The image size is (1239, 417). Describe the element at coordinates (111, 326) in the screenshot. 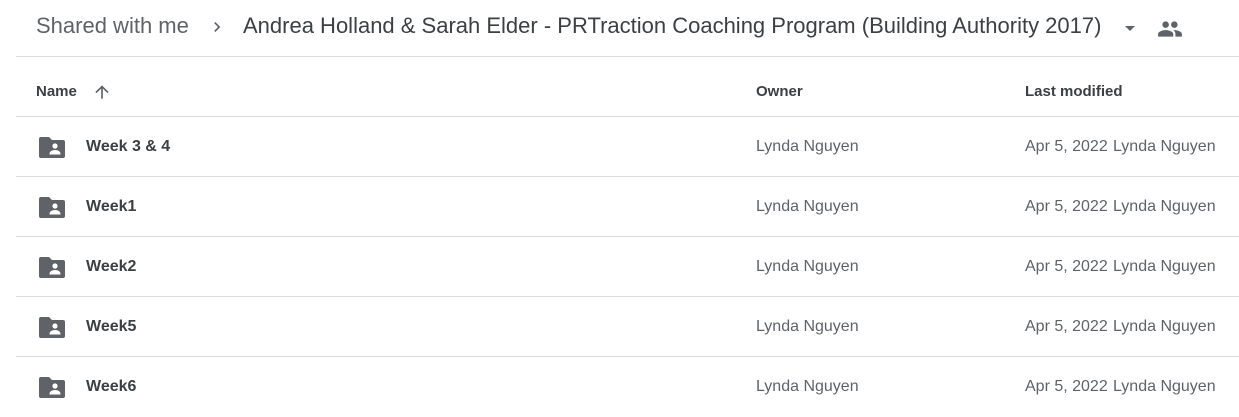

I see `file-name: Week5` at that location.